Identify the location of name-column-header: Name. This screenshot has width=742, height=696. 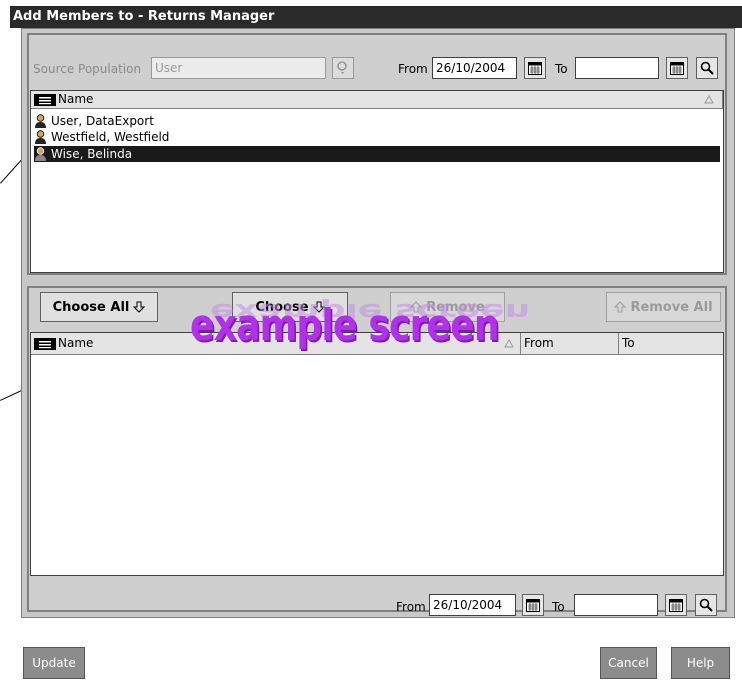
(377, 99).